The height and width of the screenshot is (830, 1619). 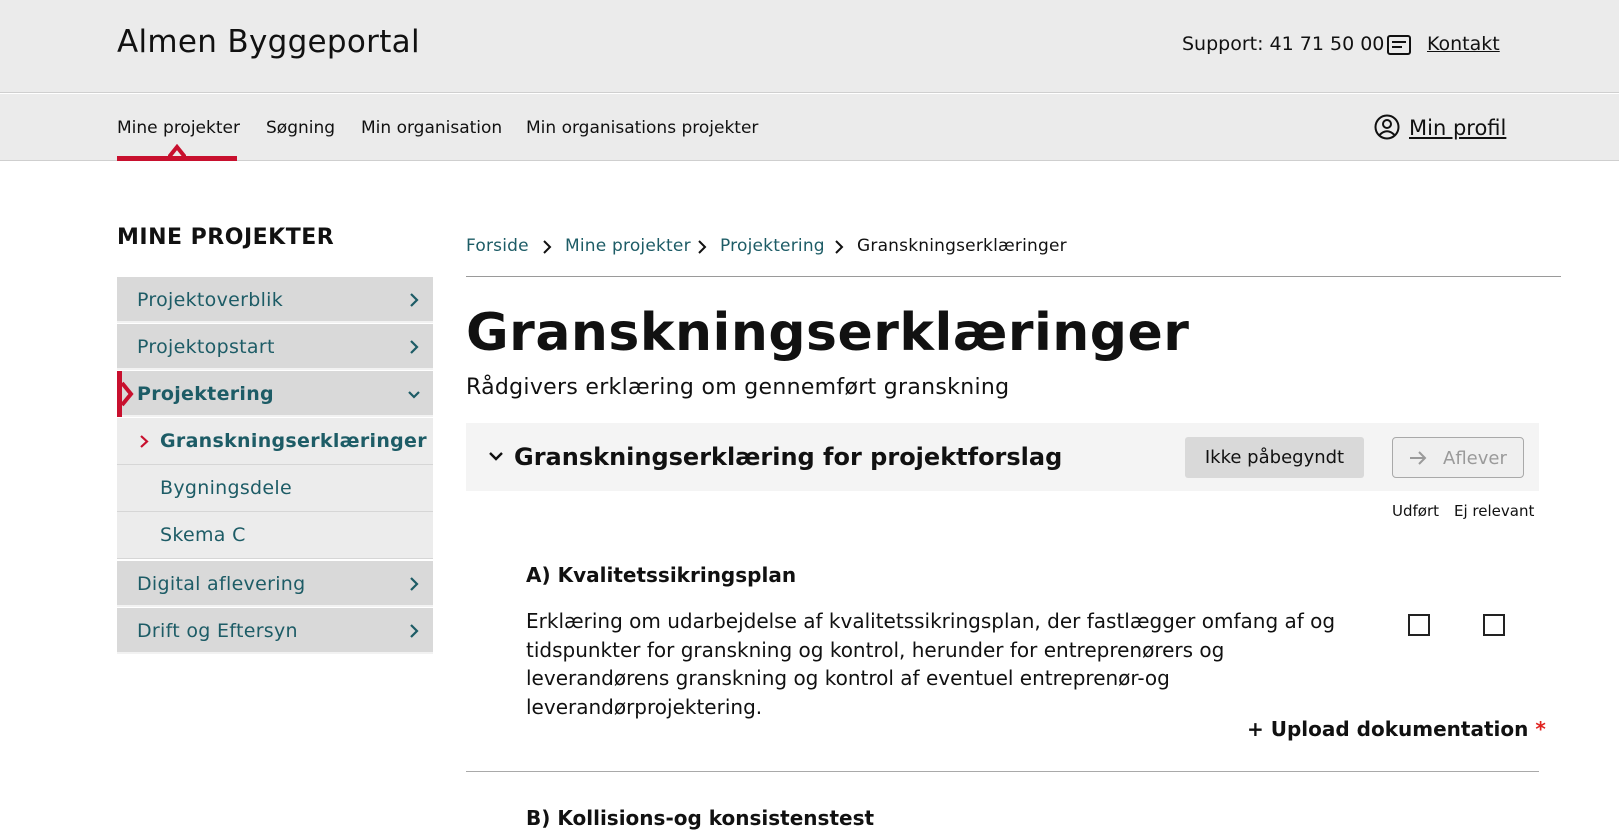 What do you see at coordinates (1399, 45) in the screenshot?
I see `message-icon` at bounding box center [1399, 45].